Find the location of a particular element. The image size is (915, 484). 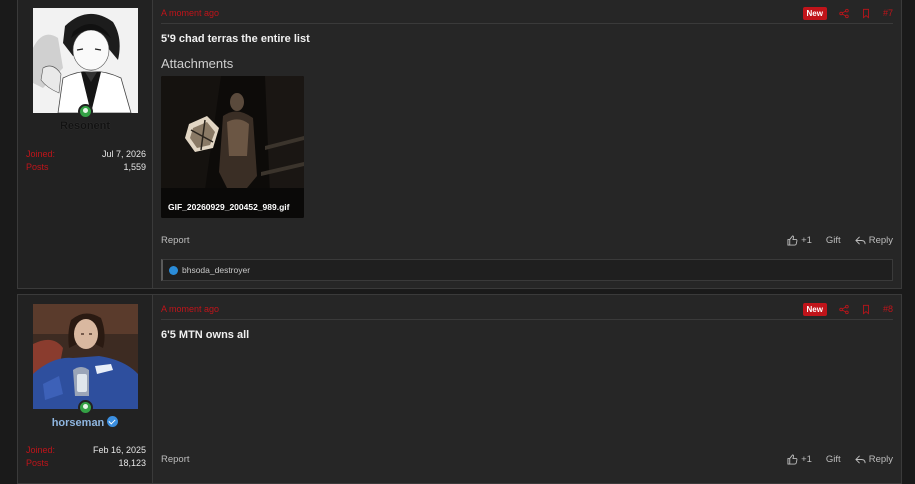

username: horseman is located at coordinates (85, 422).